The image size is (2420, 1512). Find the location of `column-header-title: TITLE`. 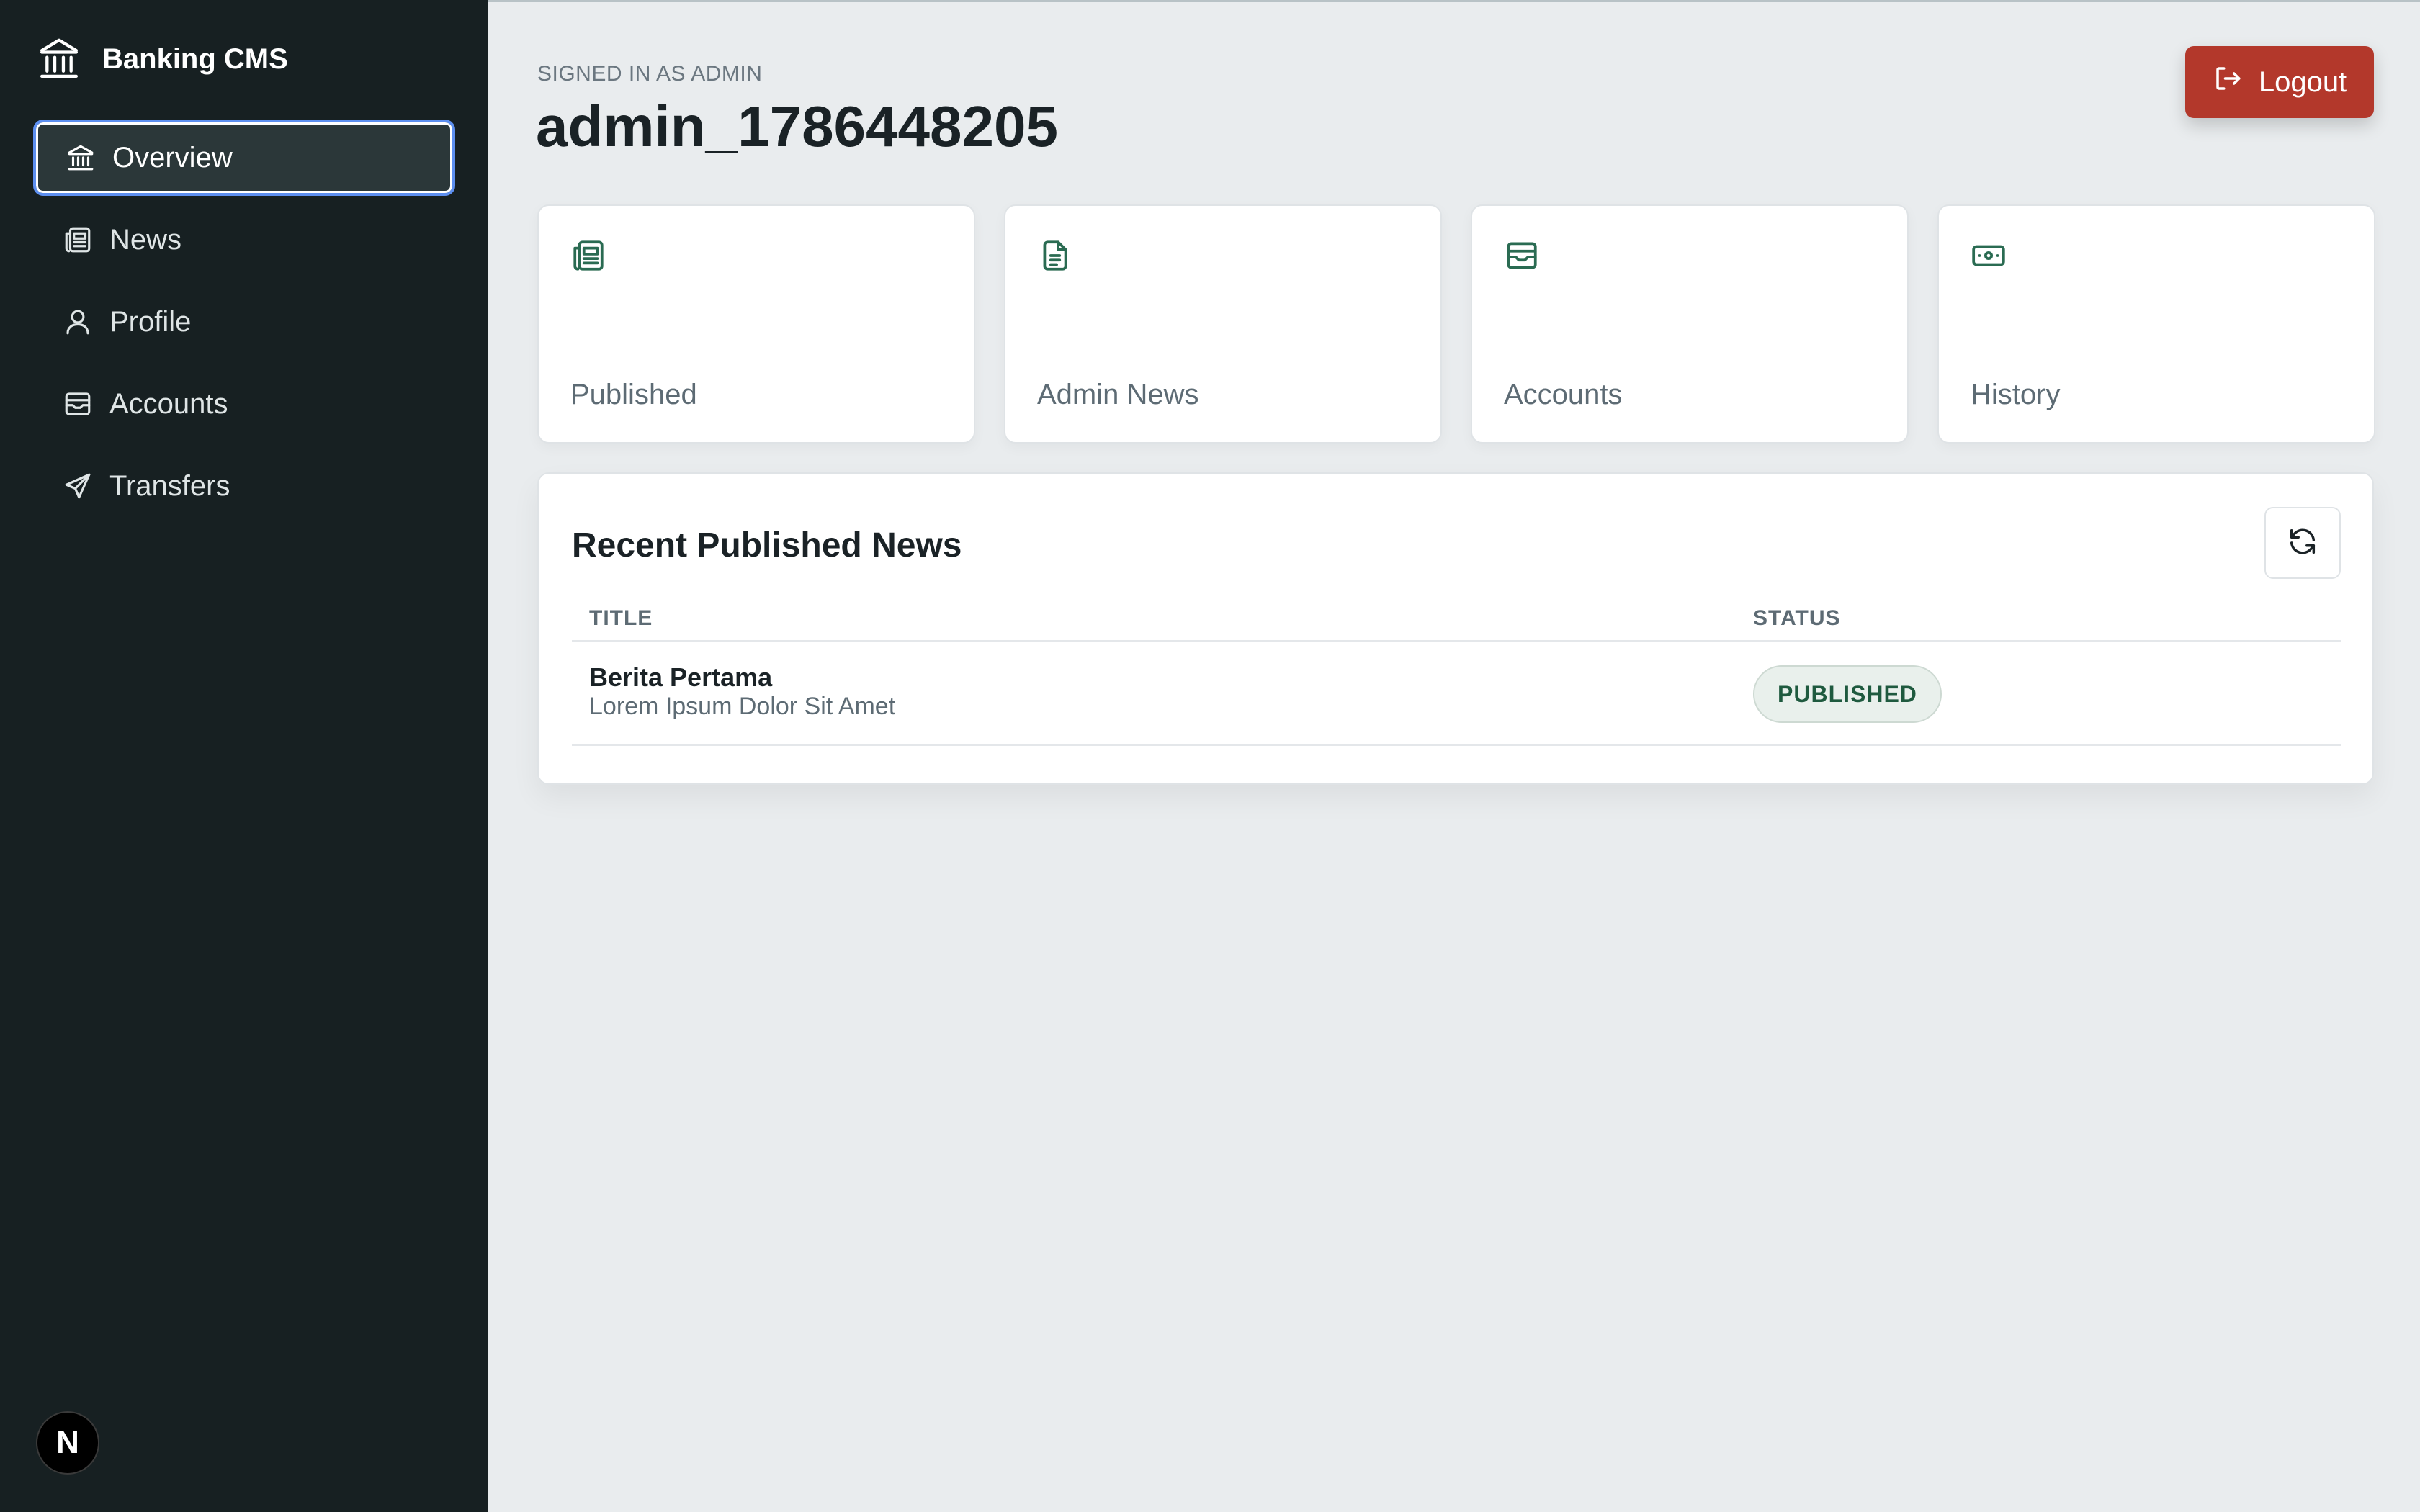

column-header-title: TITLE is located at coordinates (621, 618).